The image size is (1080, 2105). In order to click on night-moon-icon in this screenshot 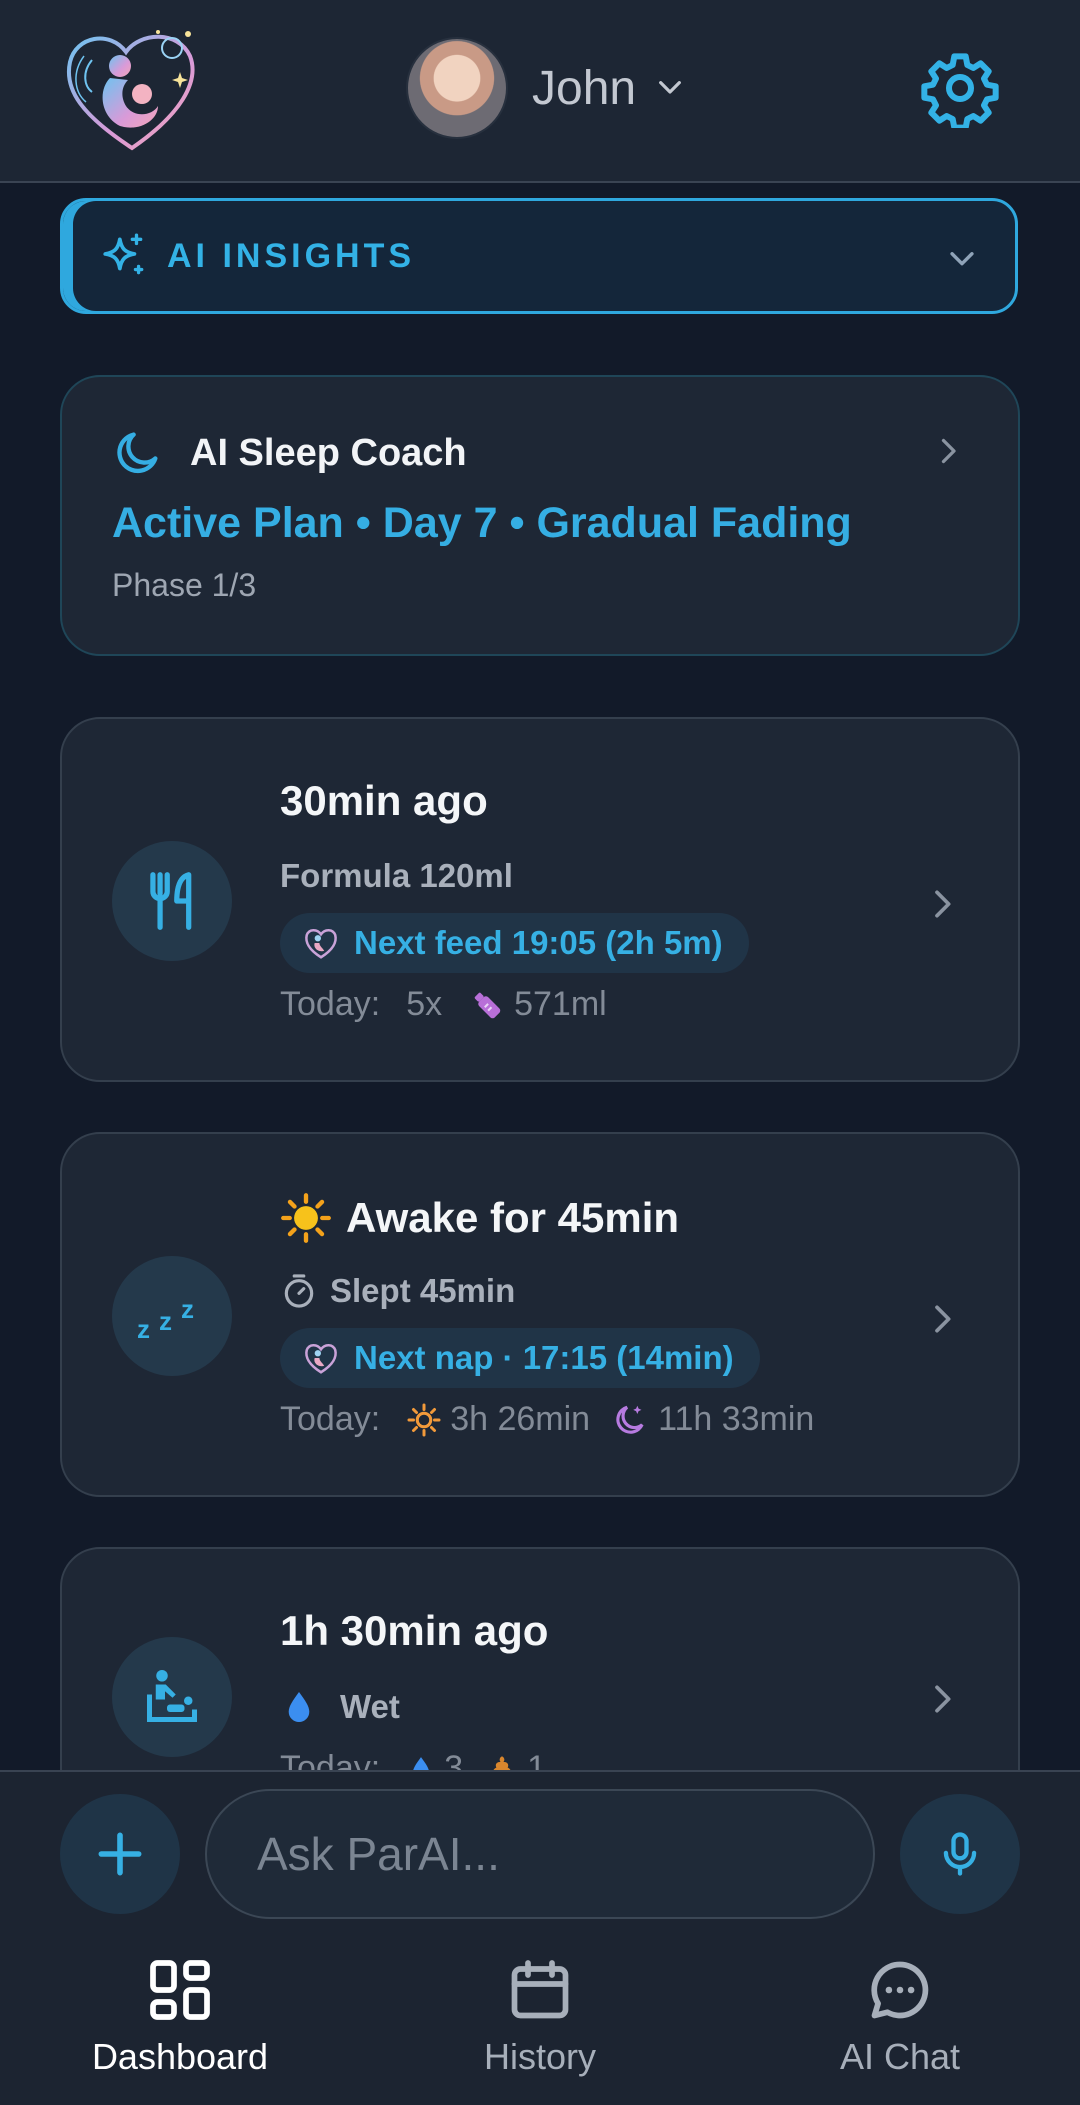, I will do `click(630, 1419)`.